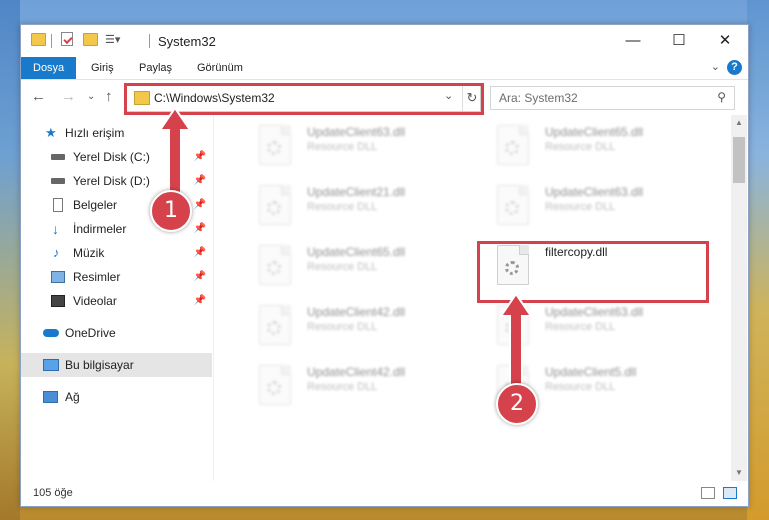  I want to click on file-item: UpdateClient21.dll Resource DLL, so click(347, 208).